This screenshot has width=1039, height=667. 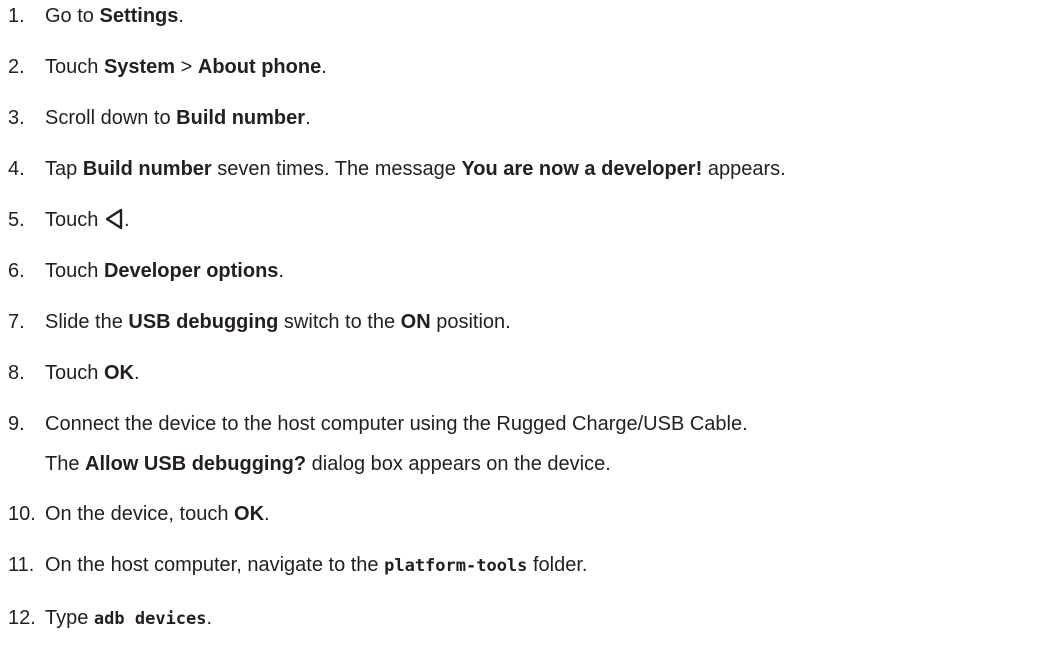 I want to click on step-text-plain: appears., so click(x=744, y=169).